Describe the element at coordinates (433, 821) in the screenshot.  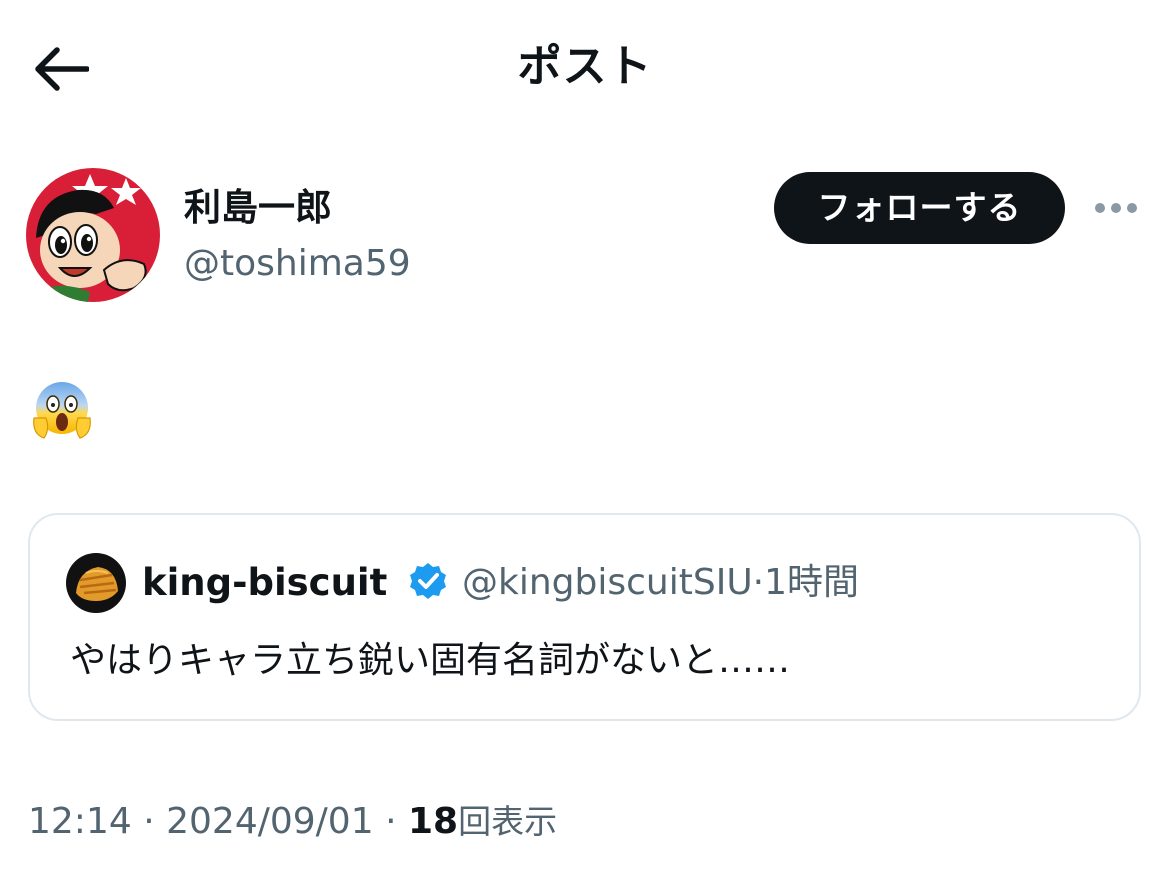
I see `views-count: 18` at that location.